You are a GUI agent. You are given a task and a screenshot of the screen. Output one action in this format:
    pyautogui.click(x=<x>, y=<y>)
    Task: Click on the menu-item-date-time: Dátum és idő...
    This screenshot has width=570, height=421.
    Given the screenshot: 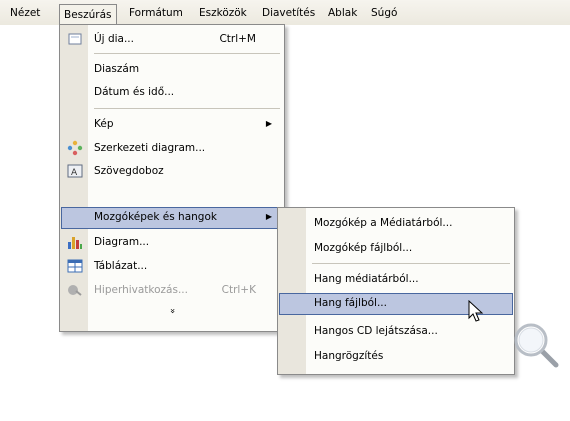 What is the action you would take?
    pyautogui.click(x=172, y=92)
    